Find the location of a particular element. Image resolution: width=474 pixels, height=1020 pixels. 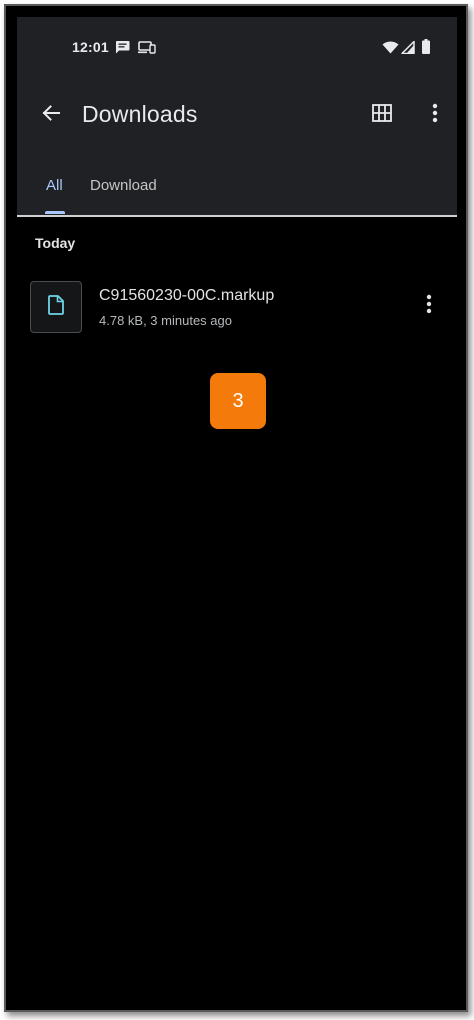

message-icon is located at coordinates (122, 49).